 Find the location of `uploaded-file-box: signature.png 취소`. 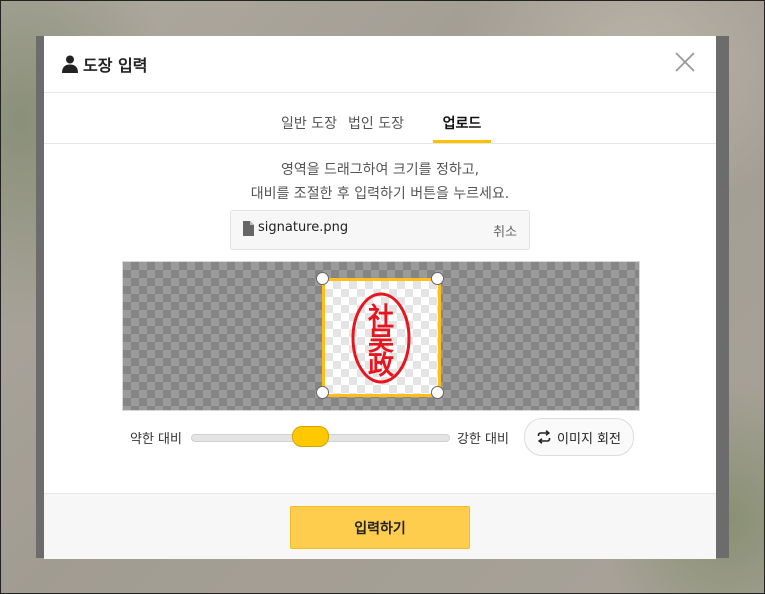

uploaded-file-box: signature.png 취소 is located at coordinates (380, 230).